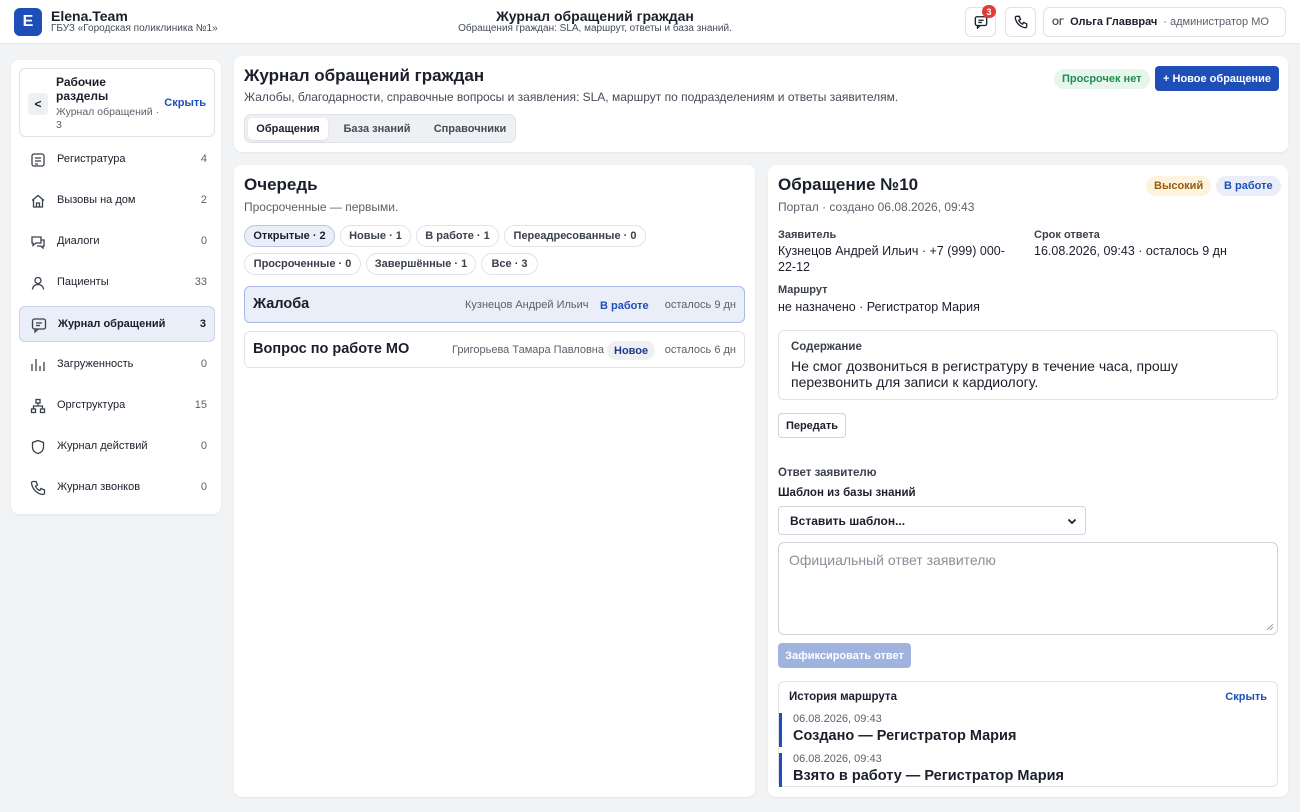 This screenshot has width=1300, height=812. I want to click on org-chart-icon, so click(38, 406).